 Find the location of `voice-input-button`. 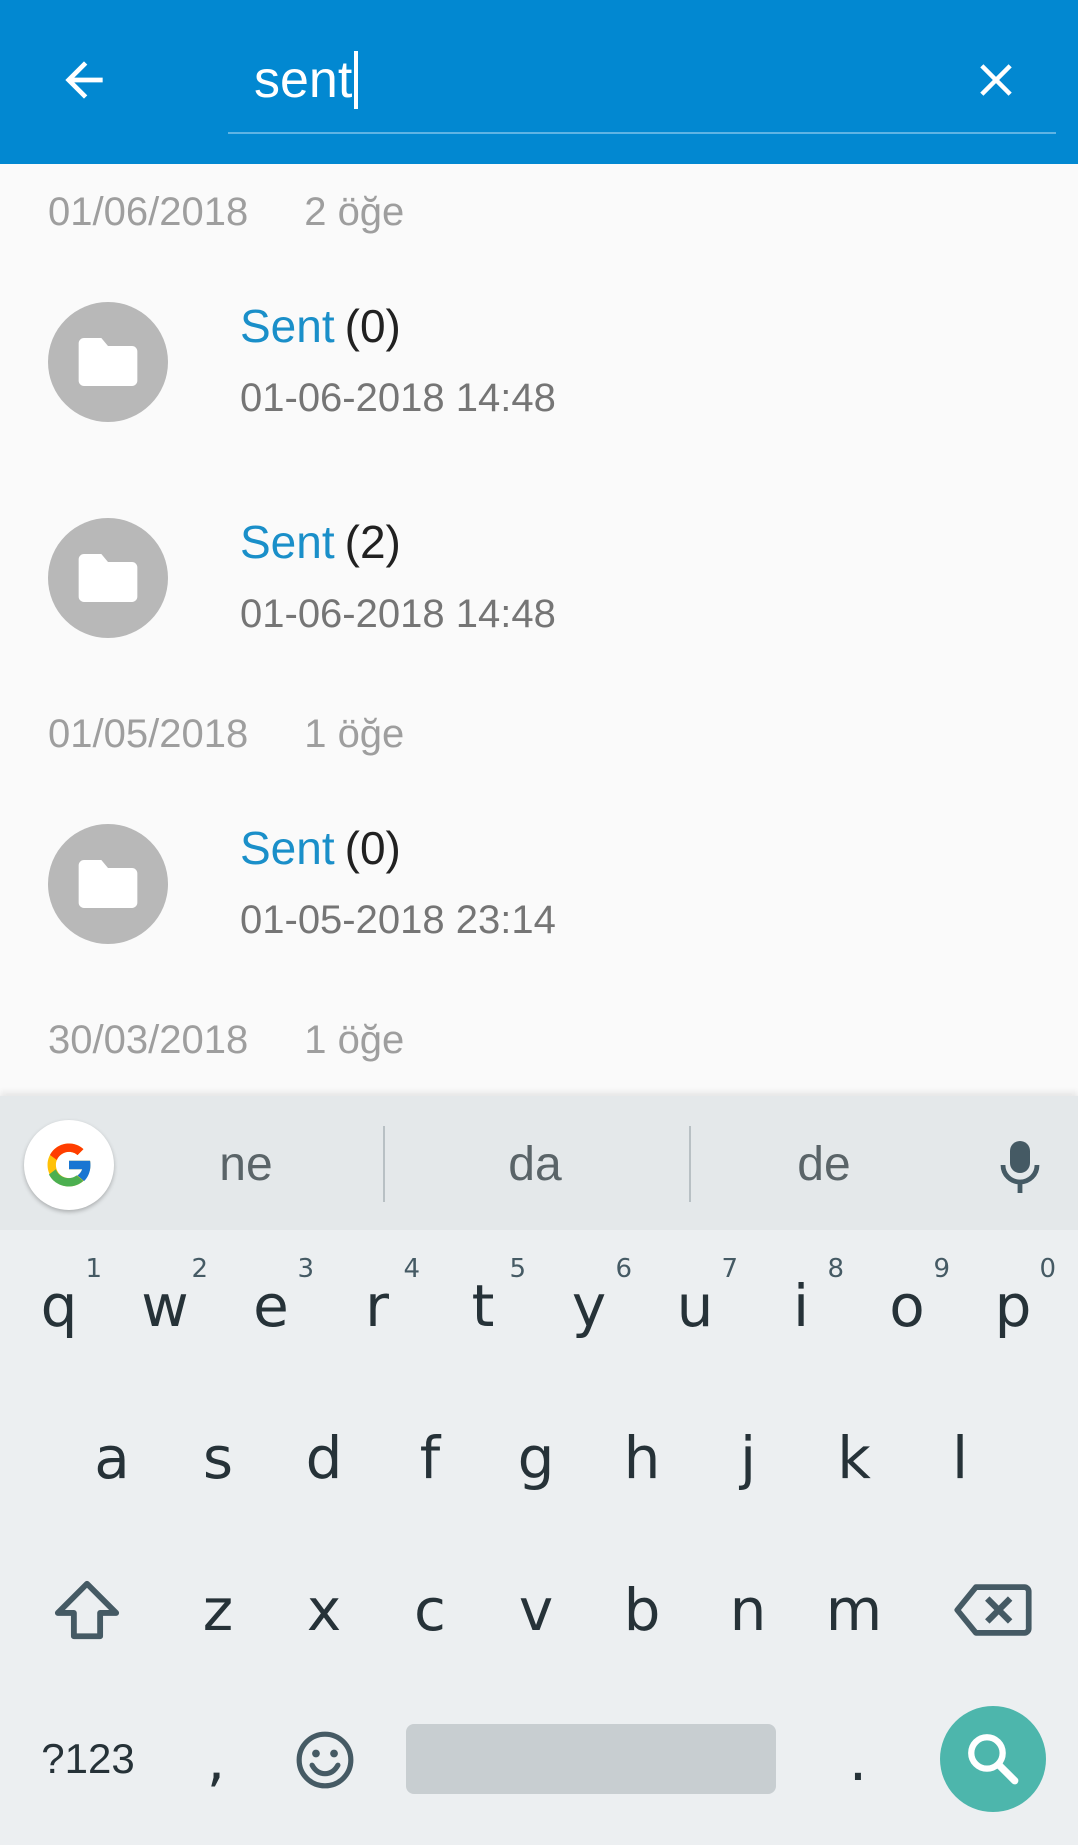

voice-input-button is located at coordinates (1020, 1167).